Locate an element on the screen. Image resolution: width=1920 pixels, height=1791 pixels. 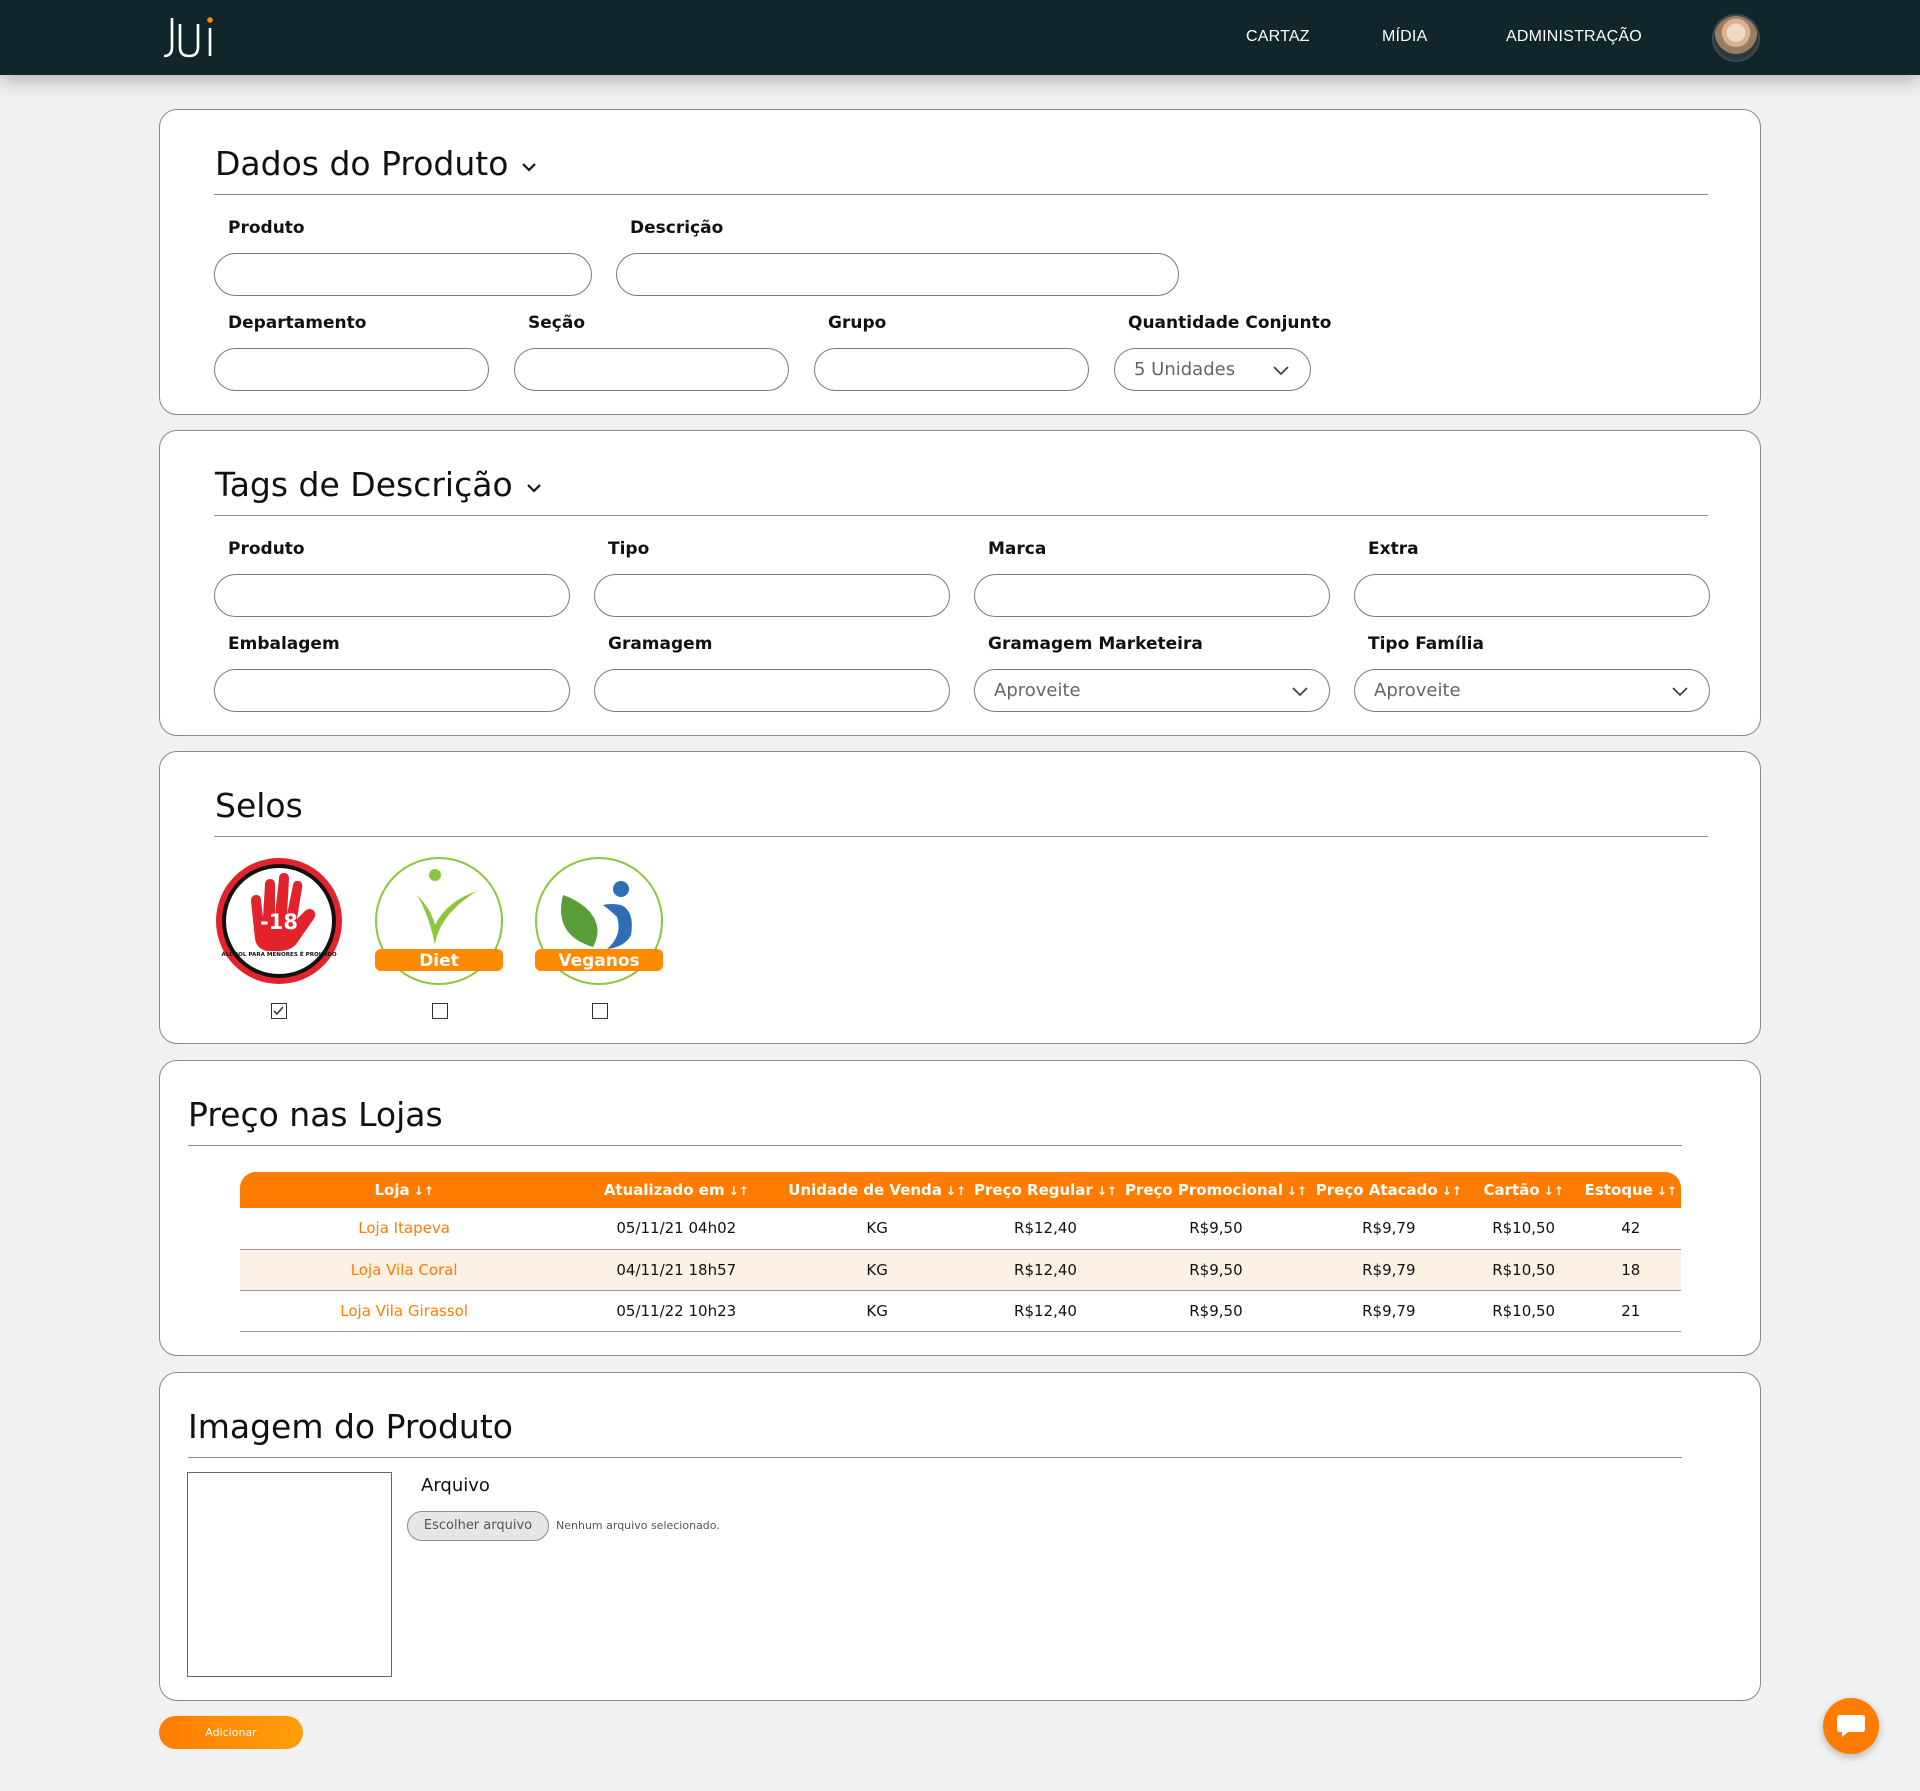
chat-button is located at coordinates (1851, 1726).